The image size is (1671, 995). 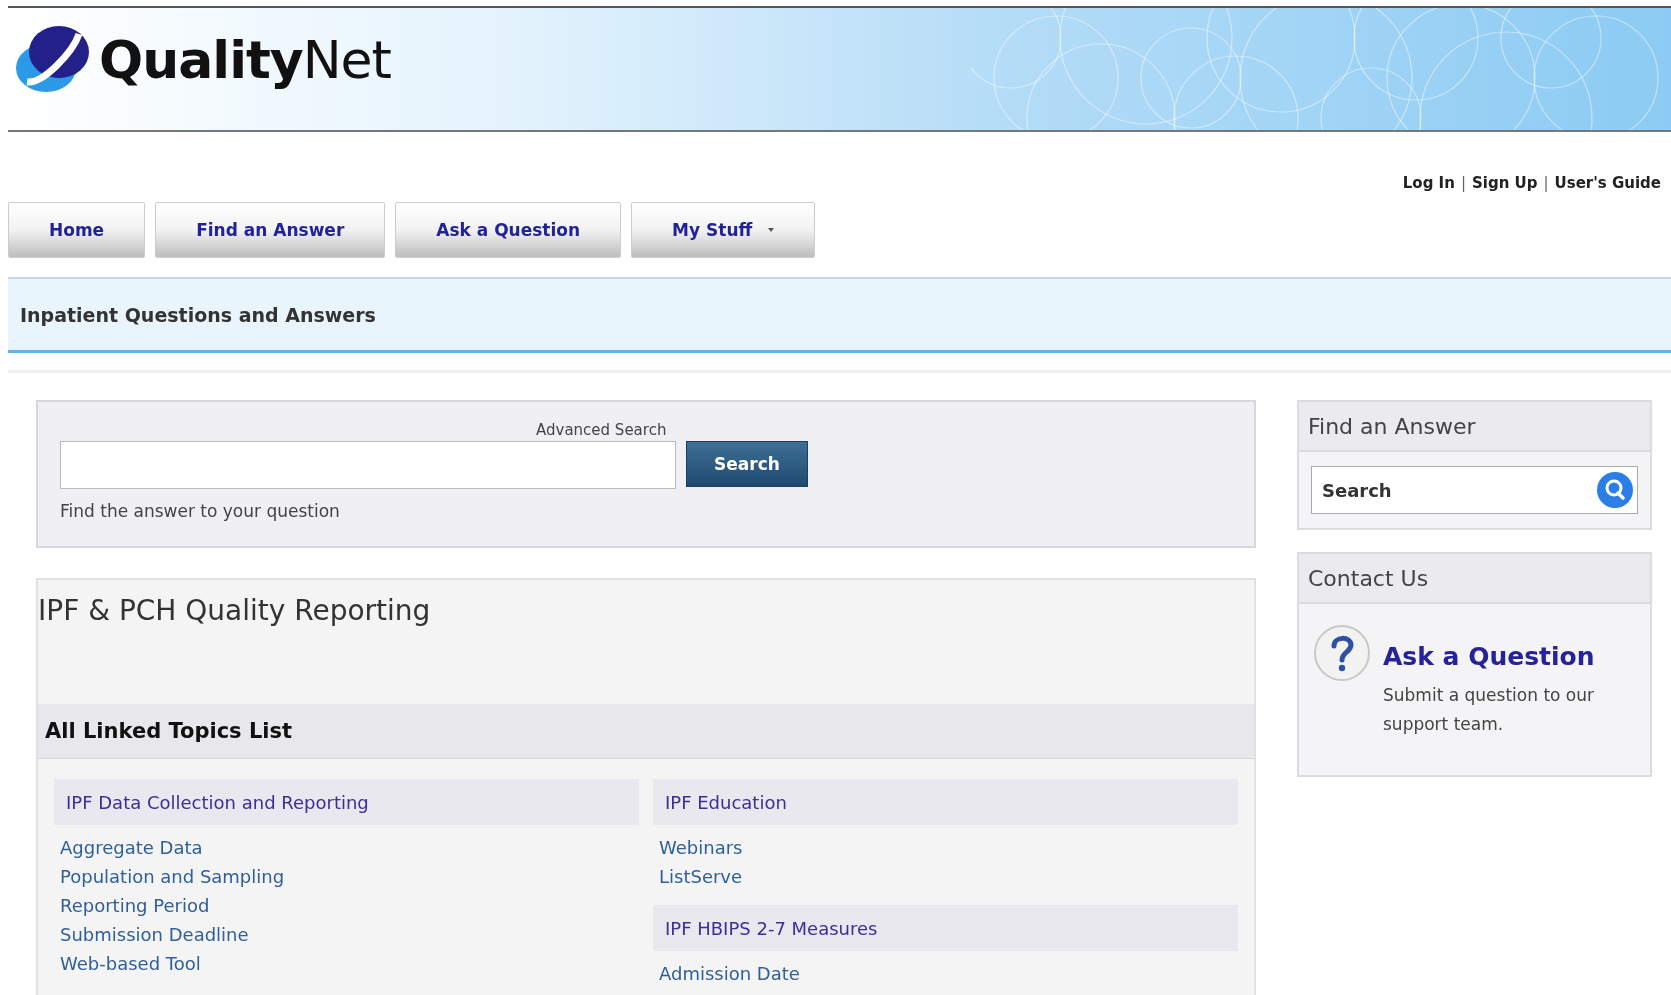 I want to click on search-icon, so click(x=1615, y=490).